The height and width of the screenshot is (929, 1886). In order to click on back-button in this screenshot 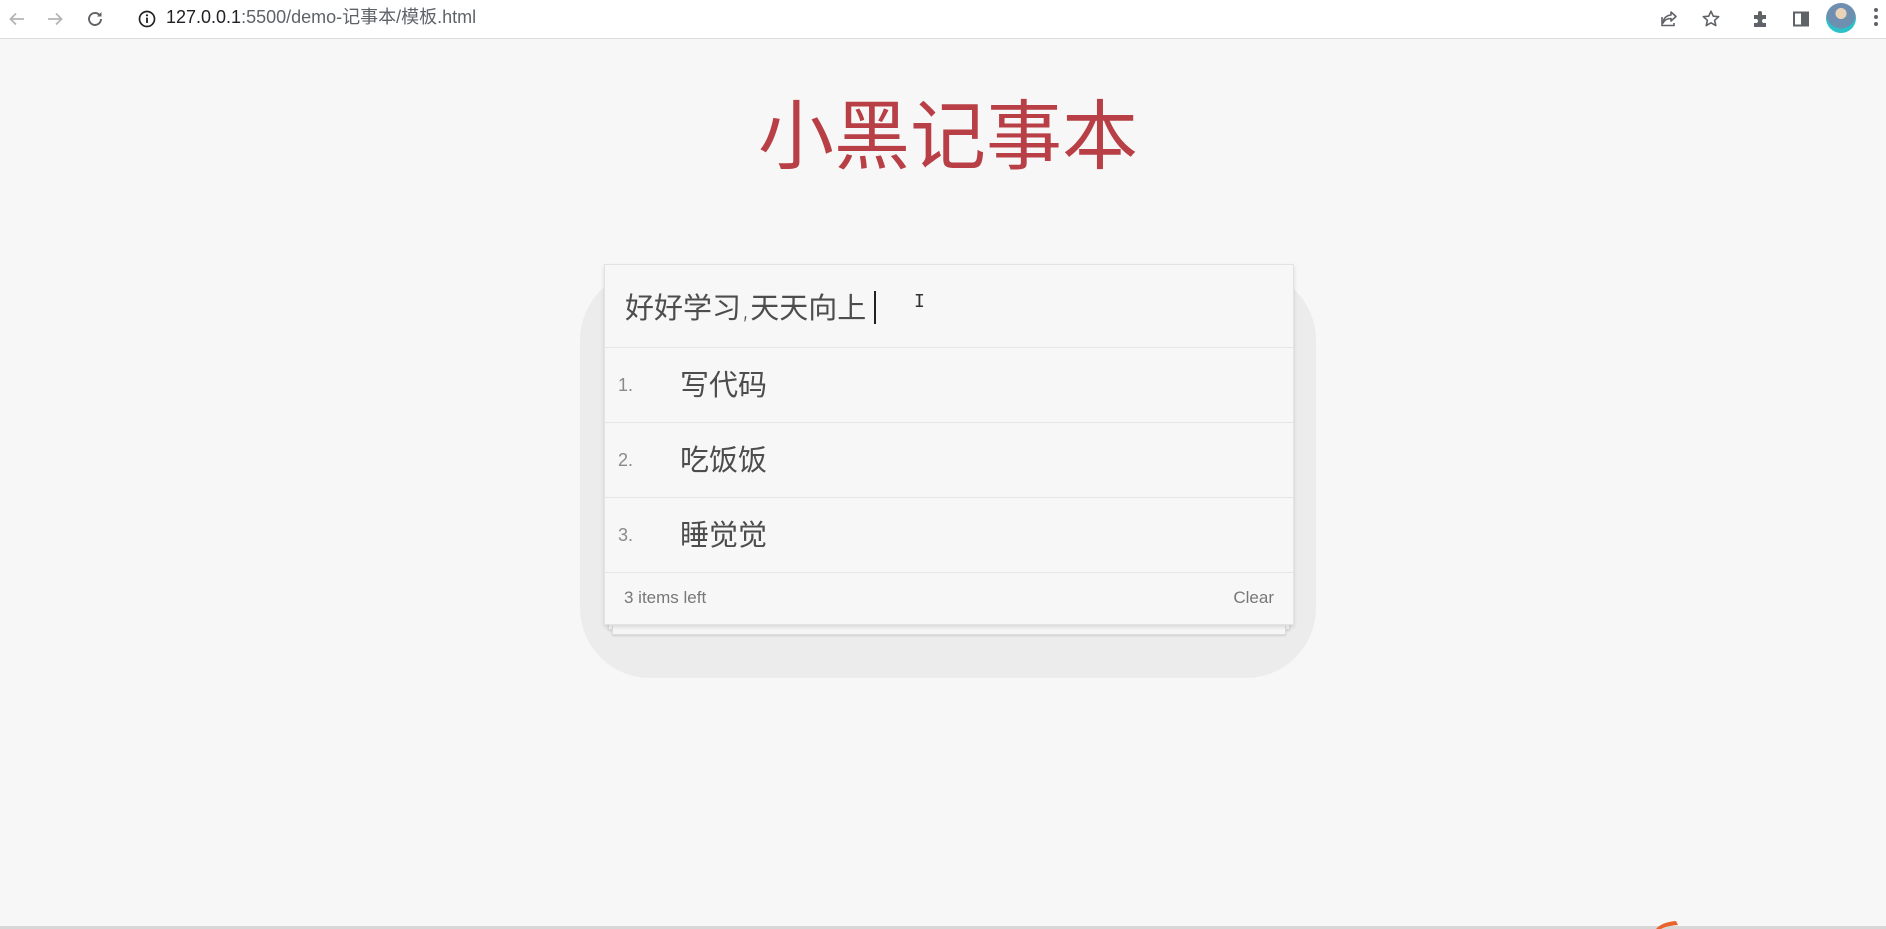, I will do `click(17, 19)`.